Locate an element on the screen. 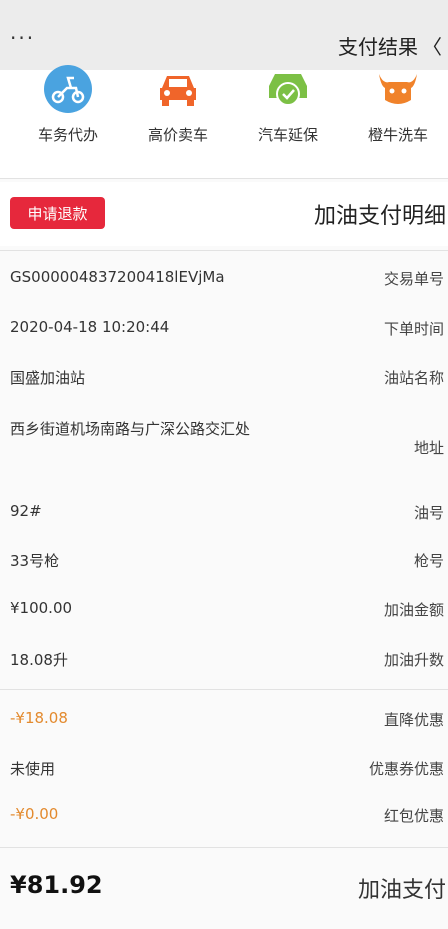 This screenshot has height=929, width=448. redpacket-discount-label: 红包优惠 is located at coordinates (413, 816).